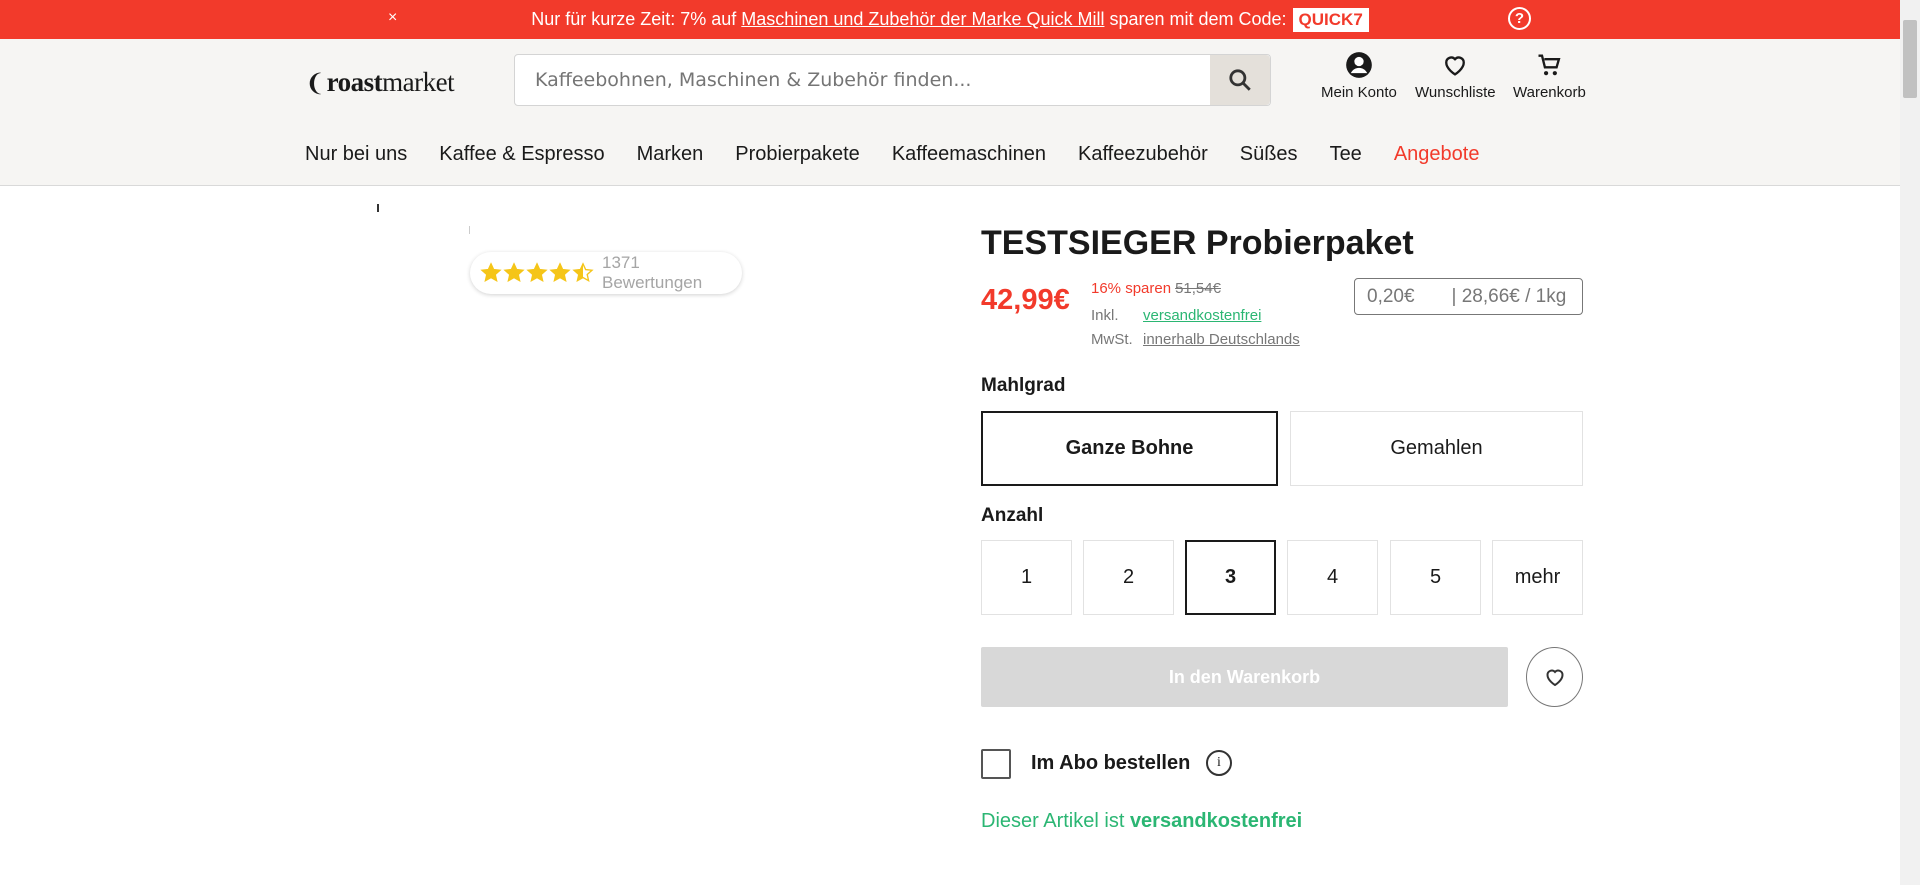 The image size is (1920, 885). Describe the element at coordinates (797, 154) in the screenshot. I see `nav-item: Probierpakete` at that location.